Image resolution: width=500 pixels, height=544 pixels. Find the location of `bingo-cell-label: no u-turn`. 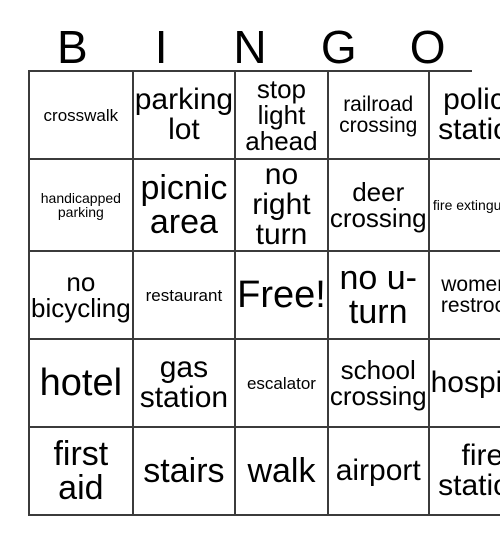

bingo-cell-label: no u-turn is located at coordinates (378, 295).